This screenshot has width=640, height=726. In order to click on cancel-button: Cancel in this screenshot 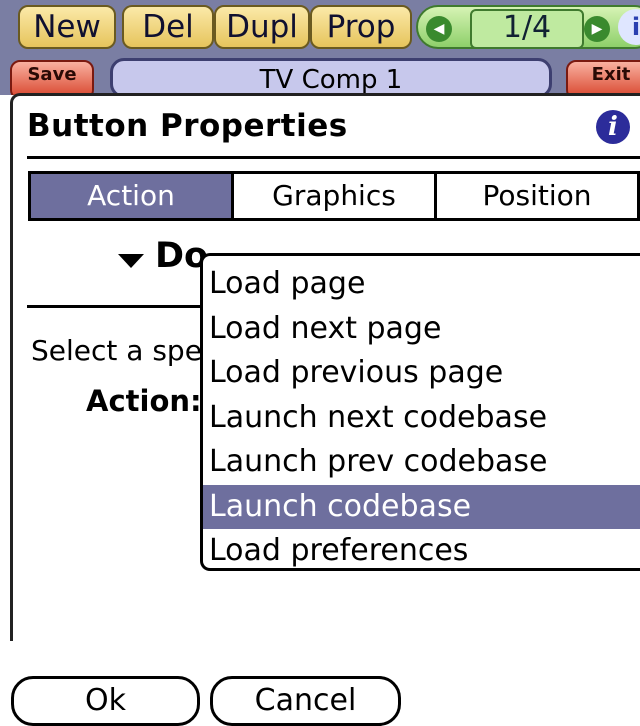, I will do `click(305, 701)`.